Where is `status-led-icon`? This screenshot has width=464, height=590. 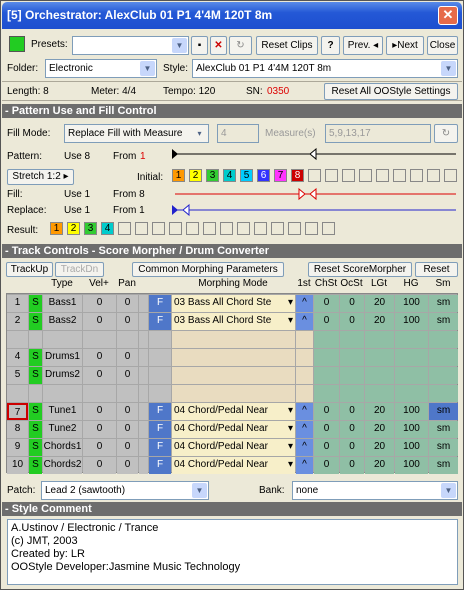 status-led-icon is located at coordinates (17, 44).